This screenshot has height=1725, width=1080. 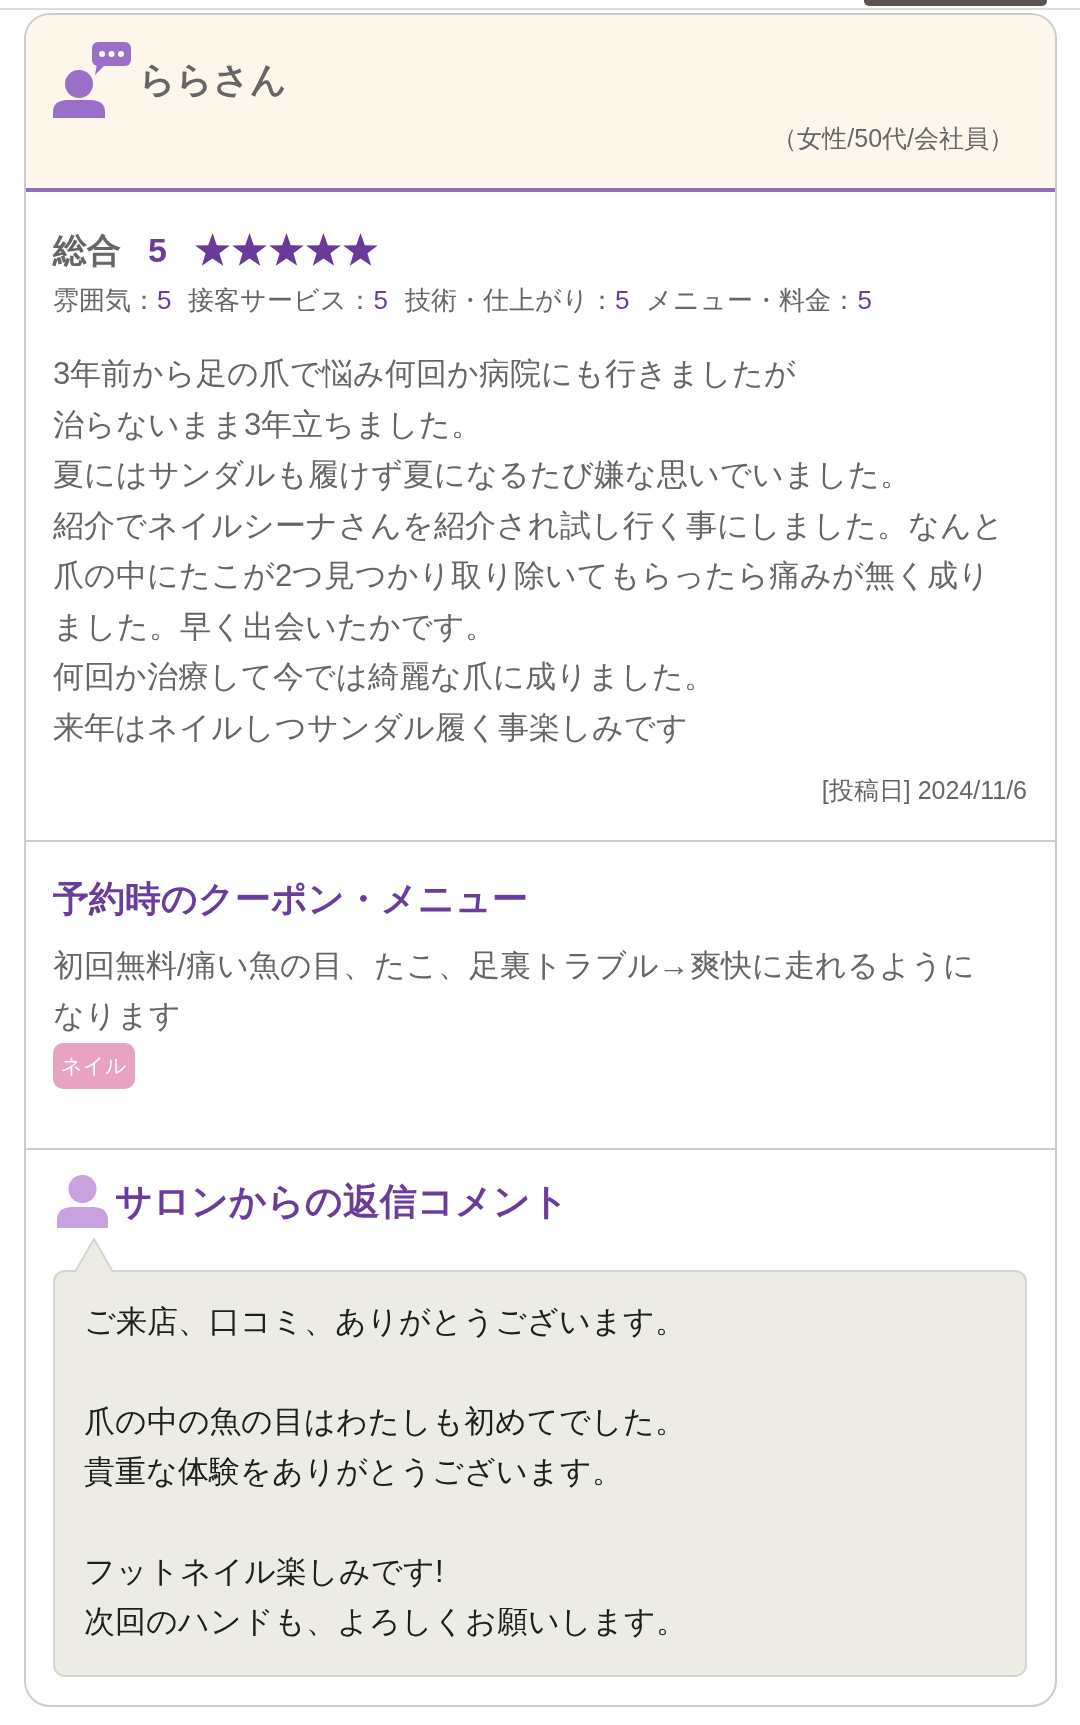 What do you see at coordinates (353, 1472) in the screenshot?
I see `reply-text: 貴重な体験をありがとうございます。` at bounding box center [353, 1472].